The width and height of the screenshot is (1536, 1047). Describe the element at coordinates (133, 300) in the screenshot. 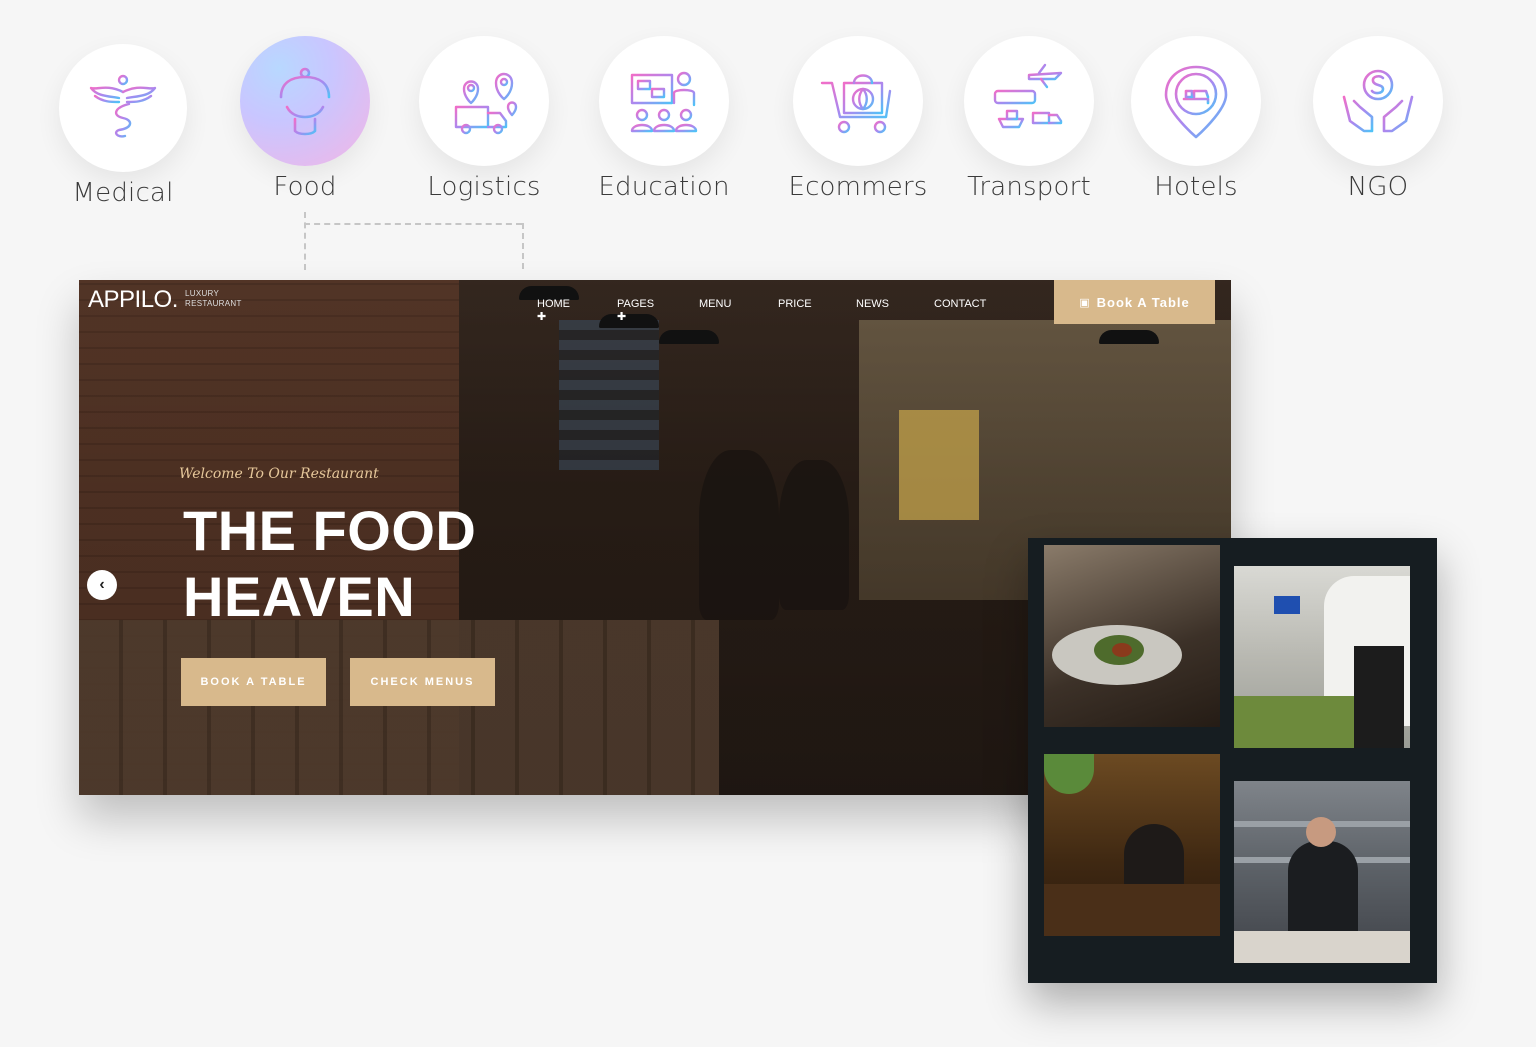

I see `site-logo: APPILO.` at that location.